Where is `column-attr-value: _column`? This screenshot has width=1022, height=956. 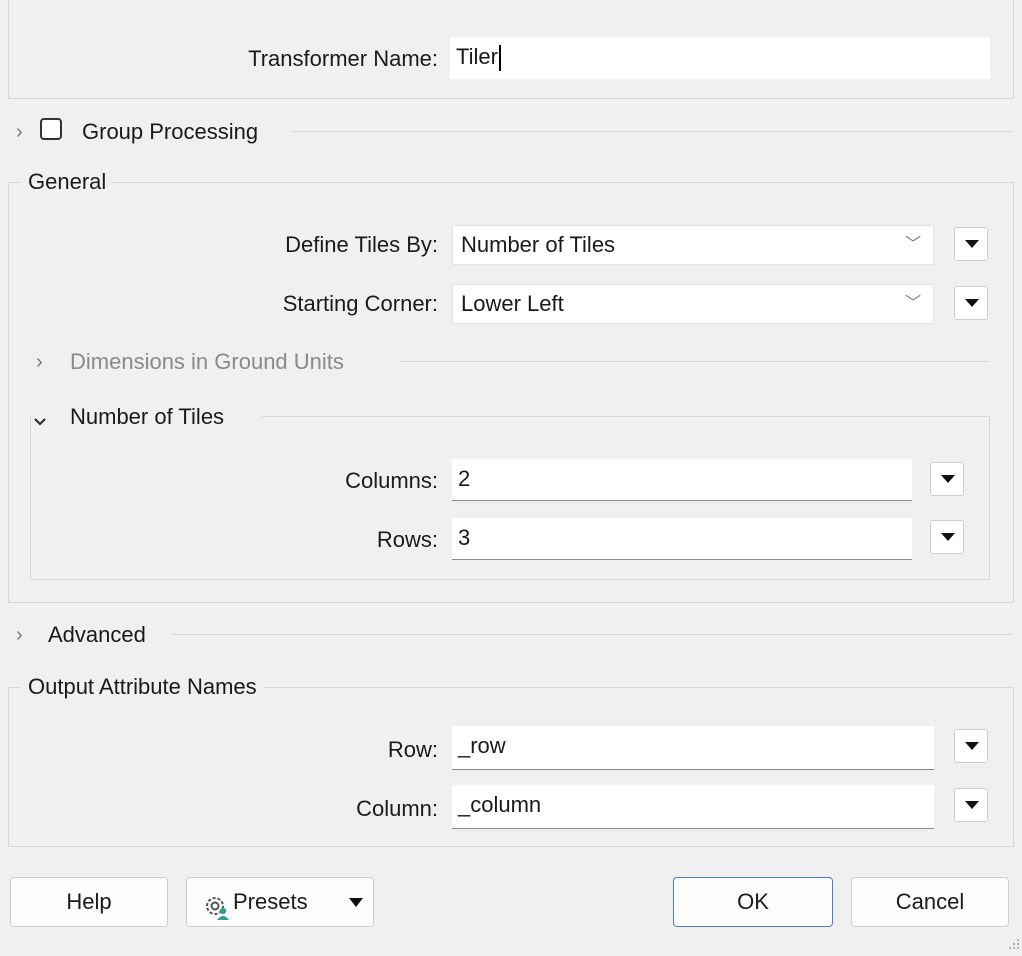 column-attr-value: _column is located at coordinates (500, 804).